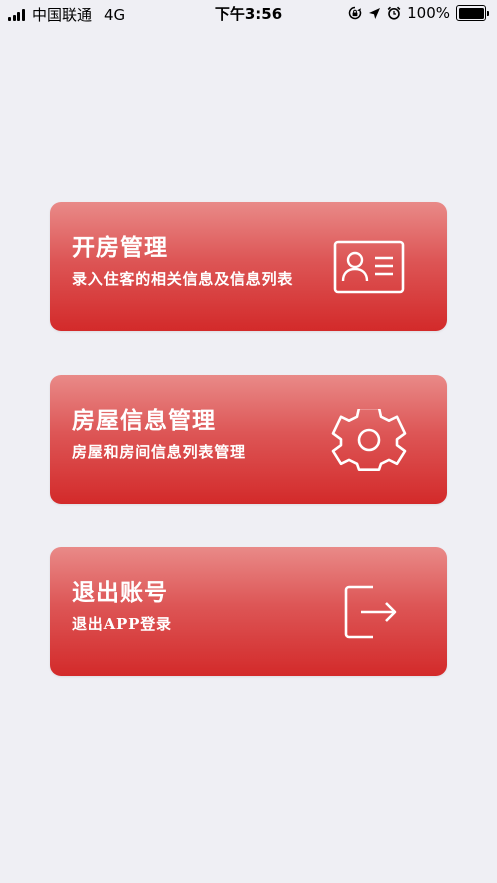 The image size is (497, 883). Describe the element at coordinates (248, 13) in the screenshot. I see `status-bar: 中国联通 4G 下午3:56 100%` at that location.